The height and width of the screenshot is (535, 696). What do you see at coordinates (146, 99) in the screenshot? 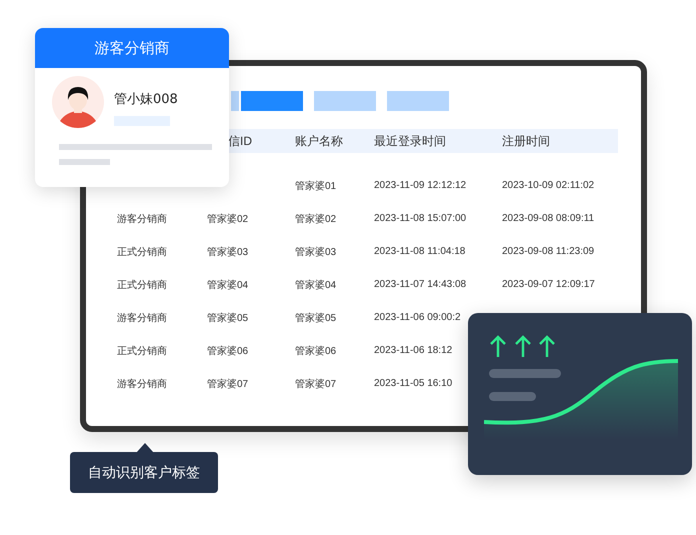
I see `user-name: 管小妹008` at bounding box center [146, 99].